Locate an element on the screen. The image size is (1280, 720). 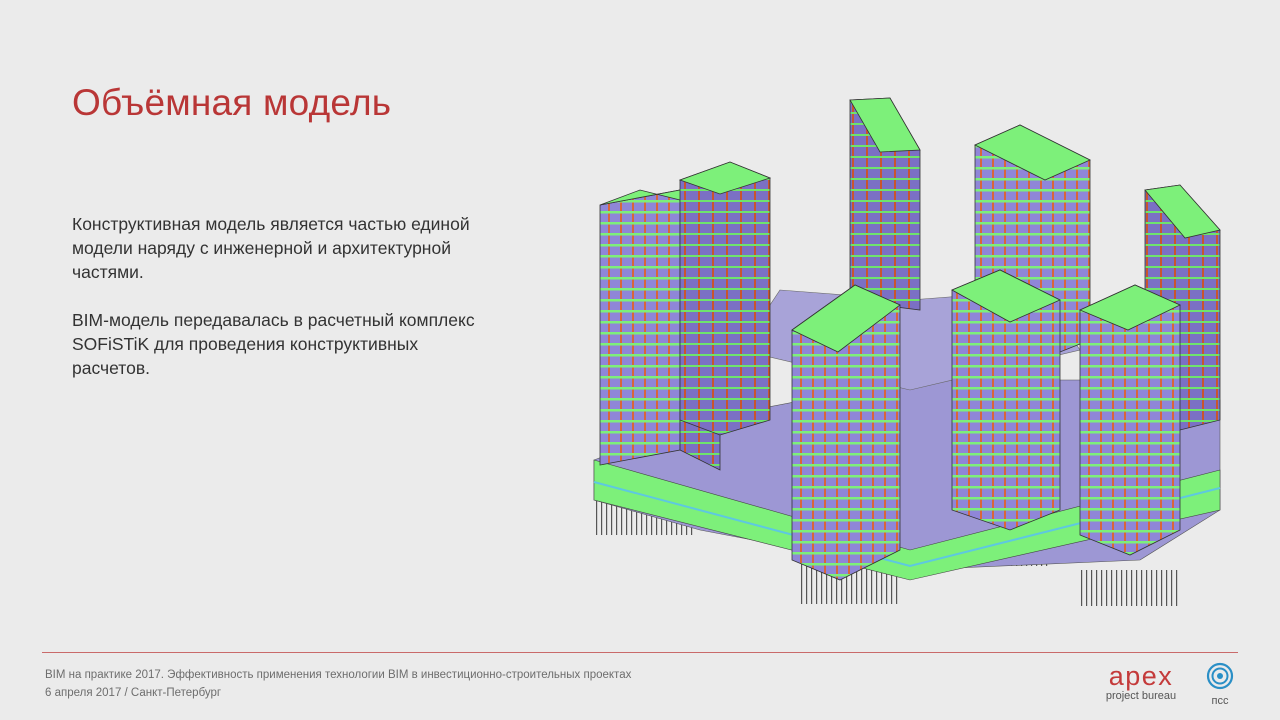
pss-logo: псс is located at coordinates (1220, 684).